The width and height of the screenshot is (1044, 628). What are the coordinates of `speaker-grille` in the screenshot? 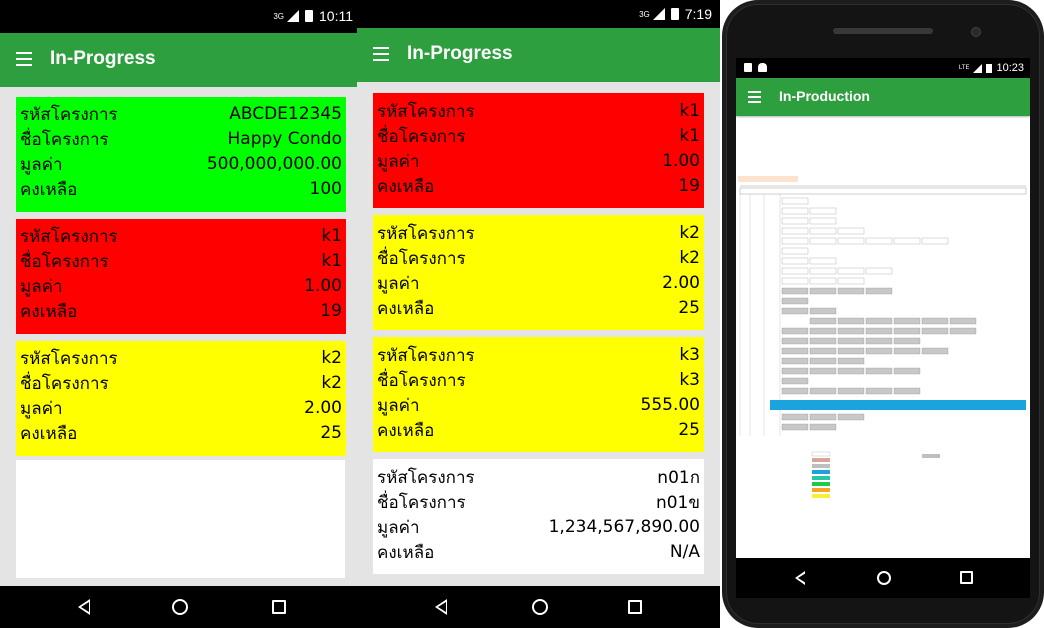 It's located at (883, 31).